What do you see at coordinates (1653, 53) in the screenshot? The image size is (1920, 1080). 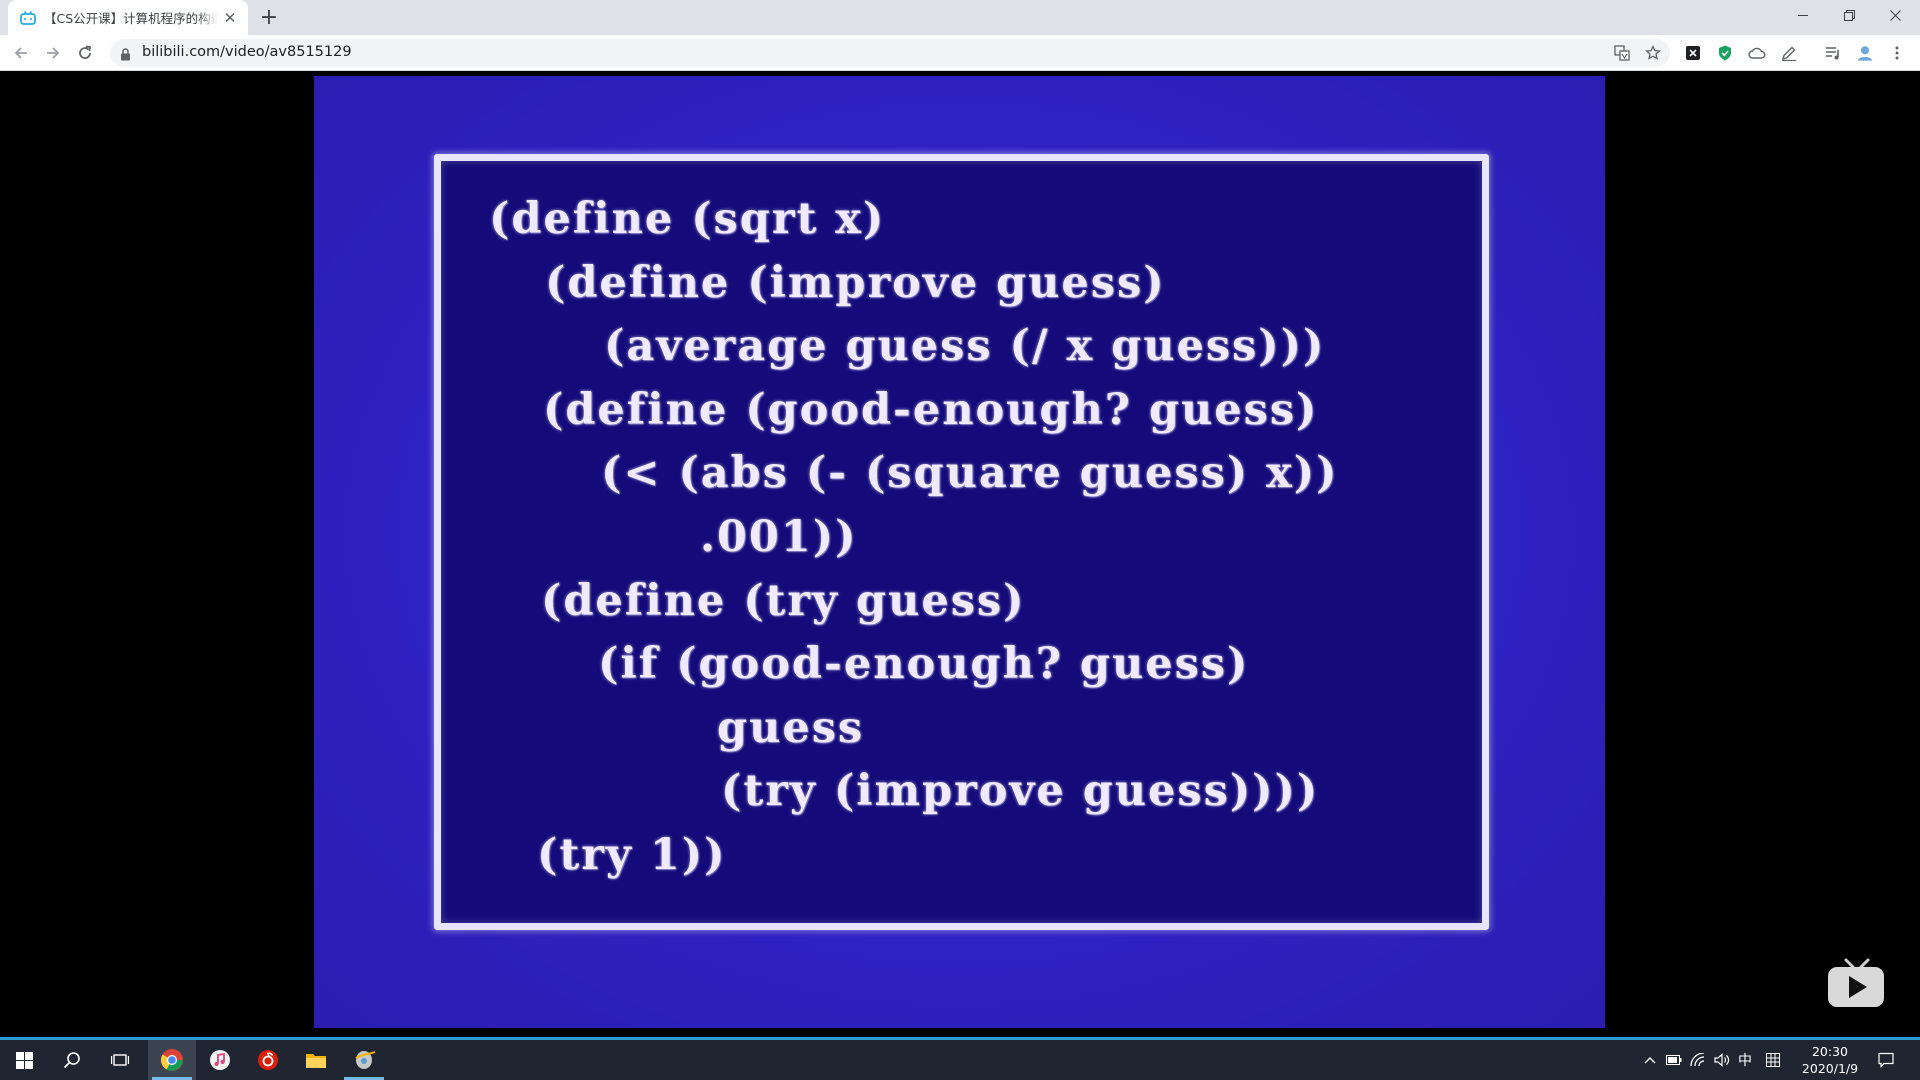 I see `bookmark-star-icon` at bounding box center [1653, 53].